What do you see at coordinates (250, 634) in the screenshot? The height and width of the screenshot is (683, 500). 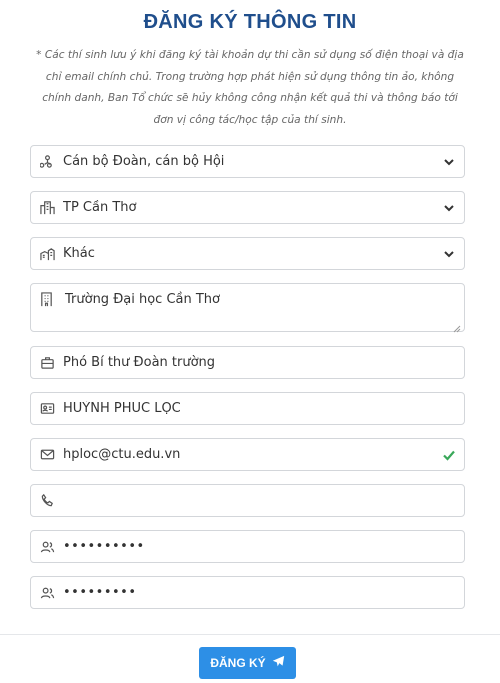 I see `divider` at bounding box center [250, 634].